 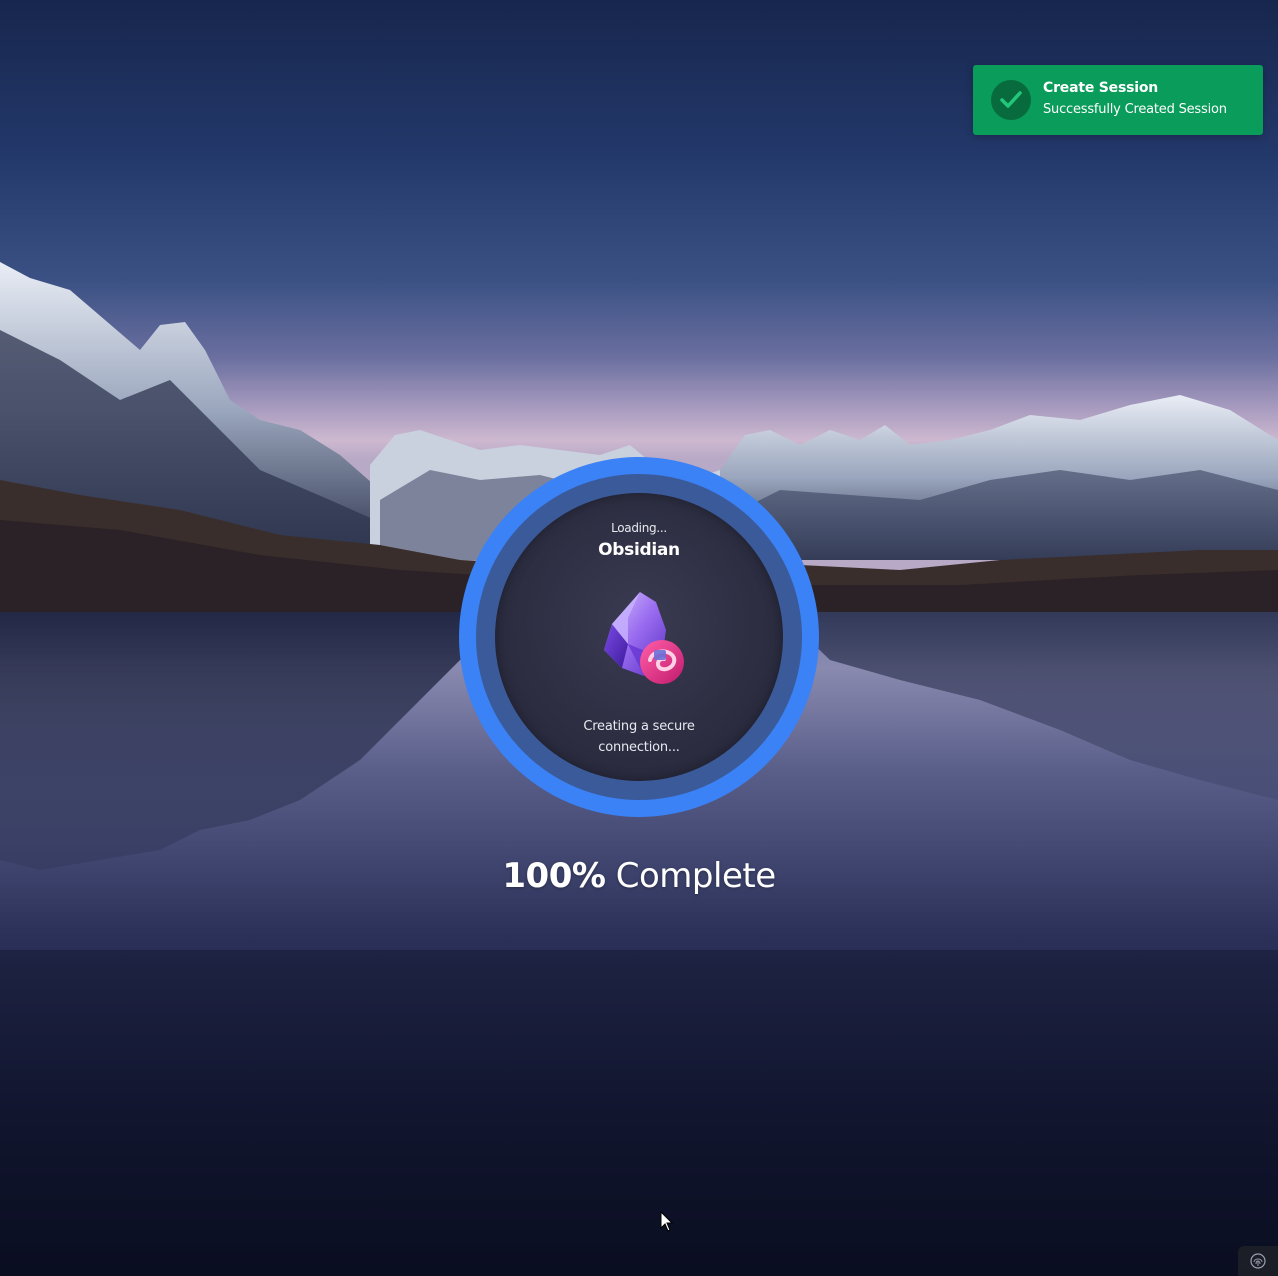 What do you see at coordinates (667, 1221) in the screenshot?
I see `mouse-cursor-icon` at bounding box center [667, 1221].